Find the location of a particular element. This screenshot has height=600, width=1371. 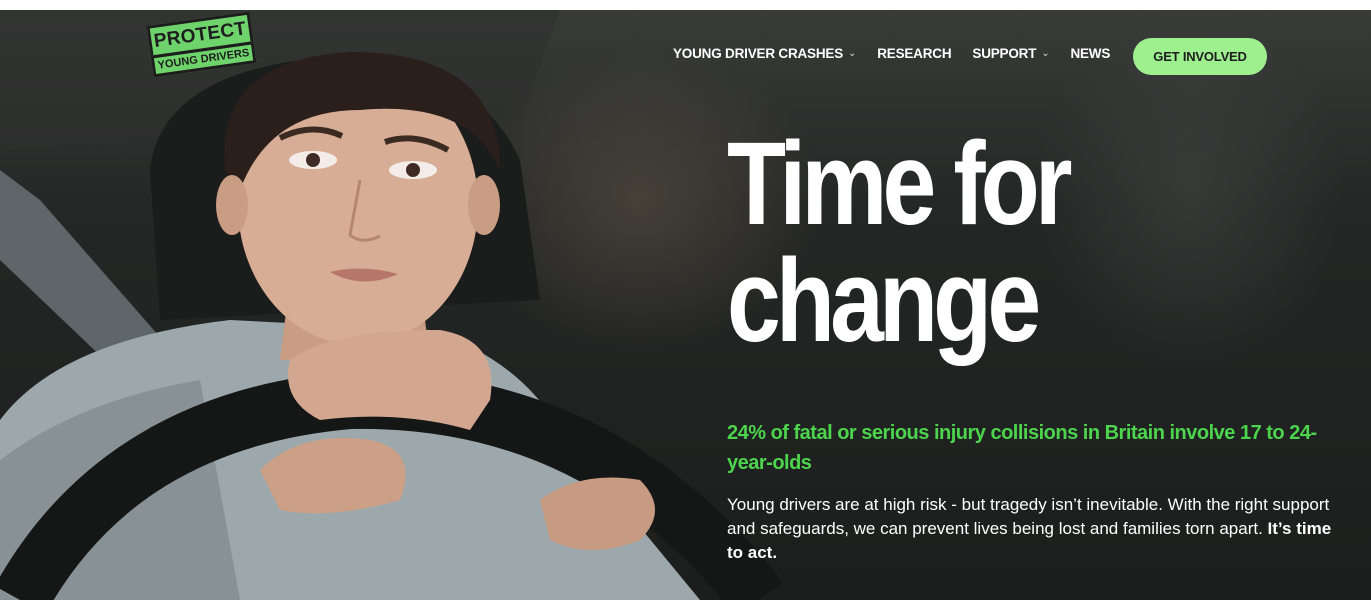

hero-headline: Time for change is located at coordinates (981, 242).